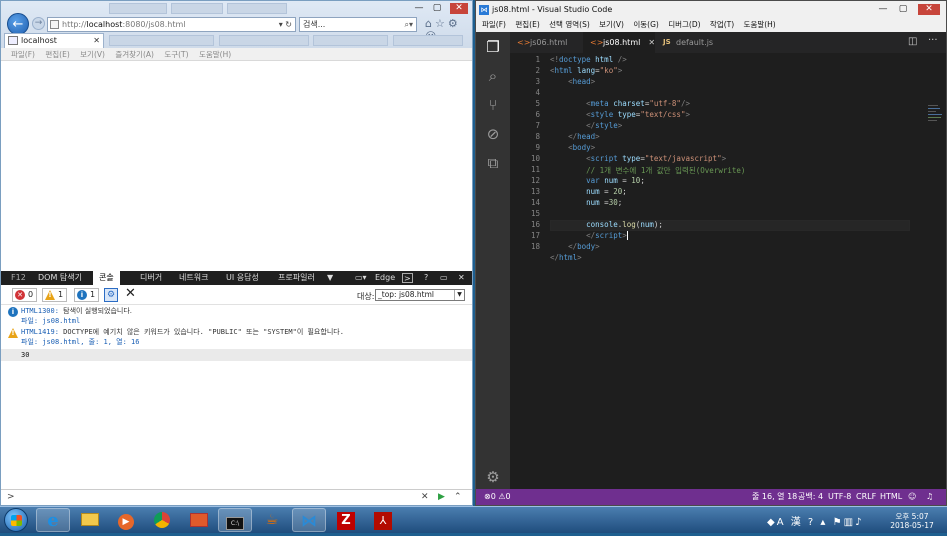 Image resolution: width=947 pixels, height=536 pixels. What do you see at coordinates (444, 278) in the screenshot?
I see `undock-icon: ▭` at bounding box center [444, 278].